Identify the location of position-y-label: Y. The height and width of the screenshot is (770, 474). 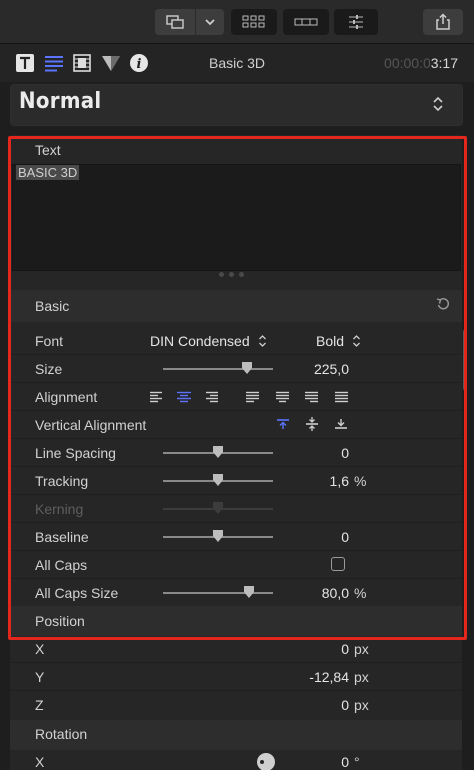
(40, 677).